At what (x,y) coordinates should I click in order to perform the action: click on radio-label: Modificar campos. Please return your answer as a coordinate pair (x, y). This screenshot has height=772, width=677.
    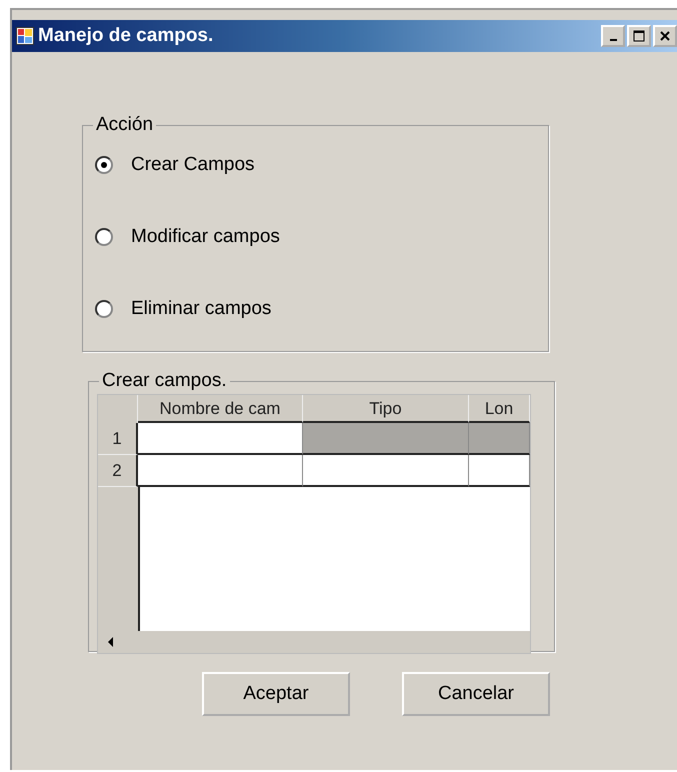
    Looking at the image, I should click on (205, 237).